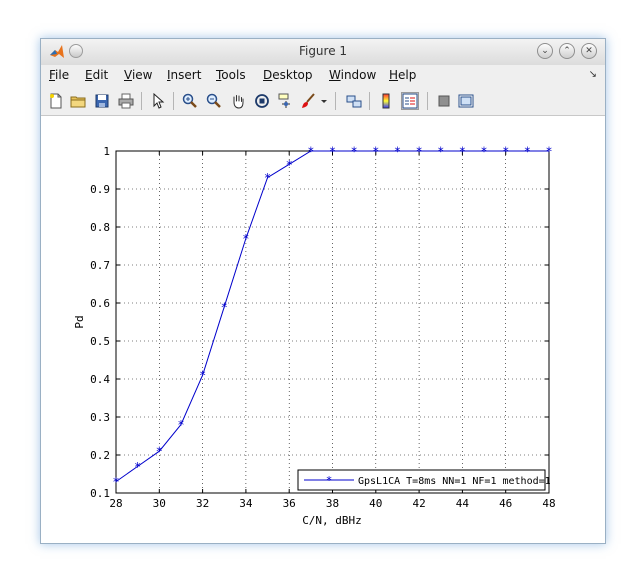 The image size is (644, 582). I want to click on legend-marker-icon: *, so click(329, 480).